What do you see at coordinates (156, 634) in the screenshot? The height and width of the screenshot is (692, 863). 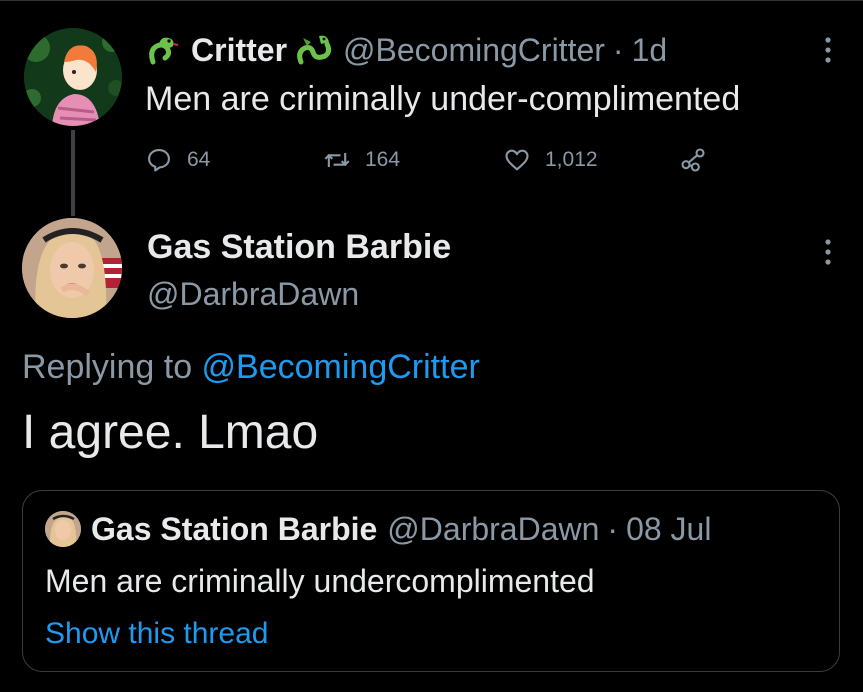 I see `show-thread-link: Show this thread` at bounding box center [156, 634].